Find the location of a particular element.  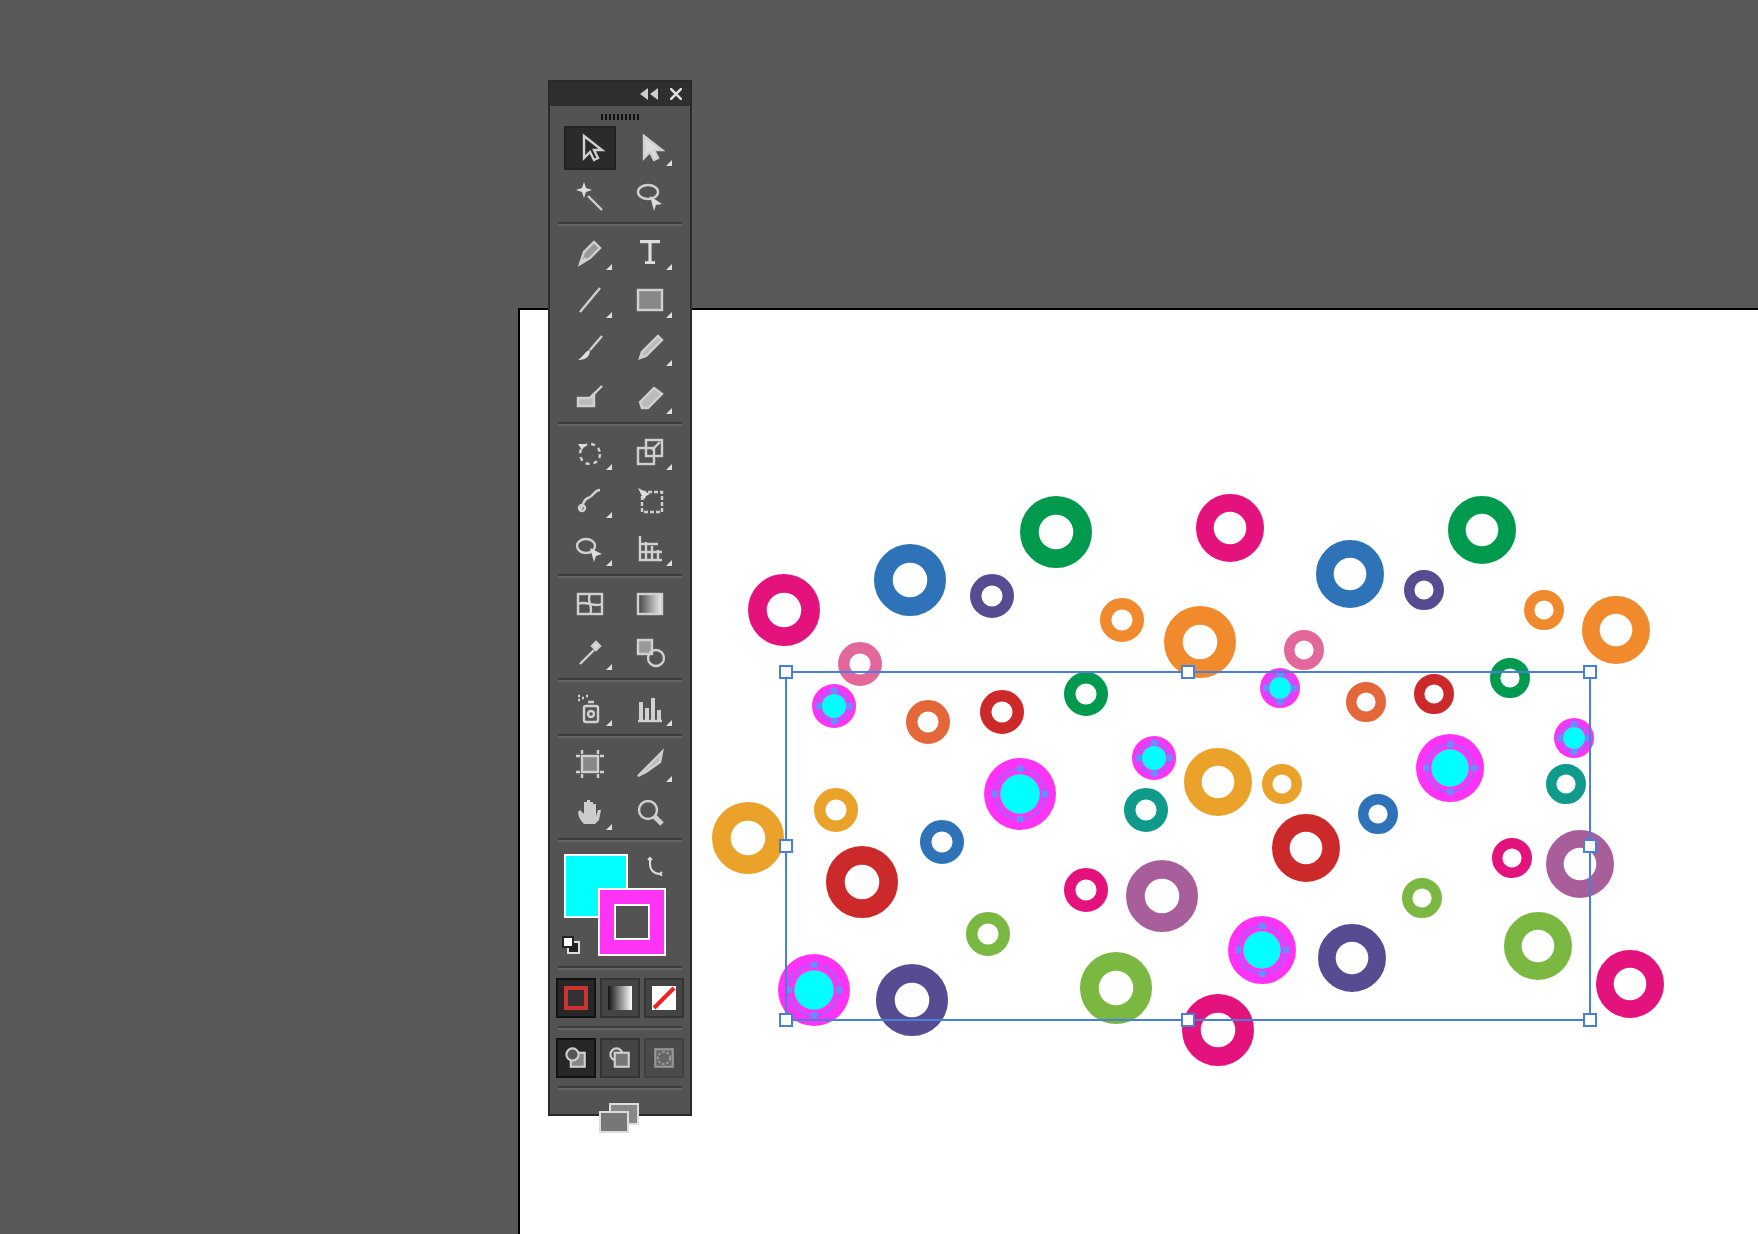

knife-icon is located at coordinates (650, 764).